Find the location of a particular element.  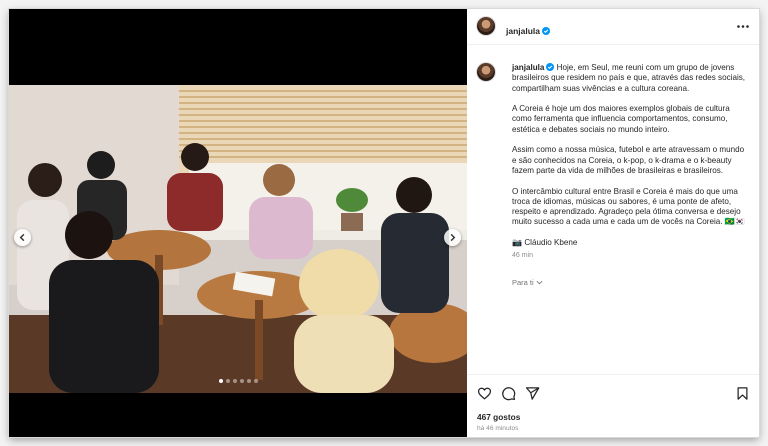

heart-icon is located at coordinates (484, 393).